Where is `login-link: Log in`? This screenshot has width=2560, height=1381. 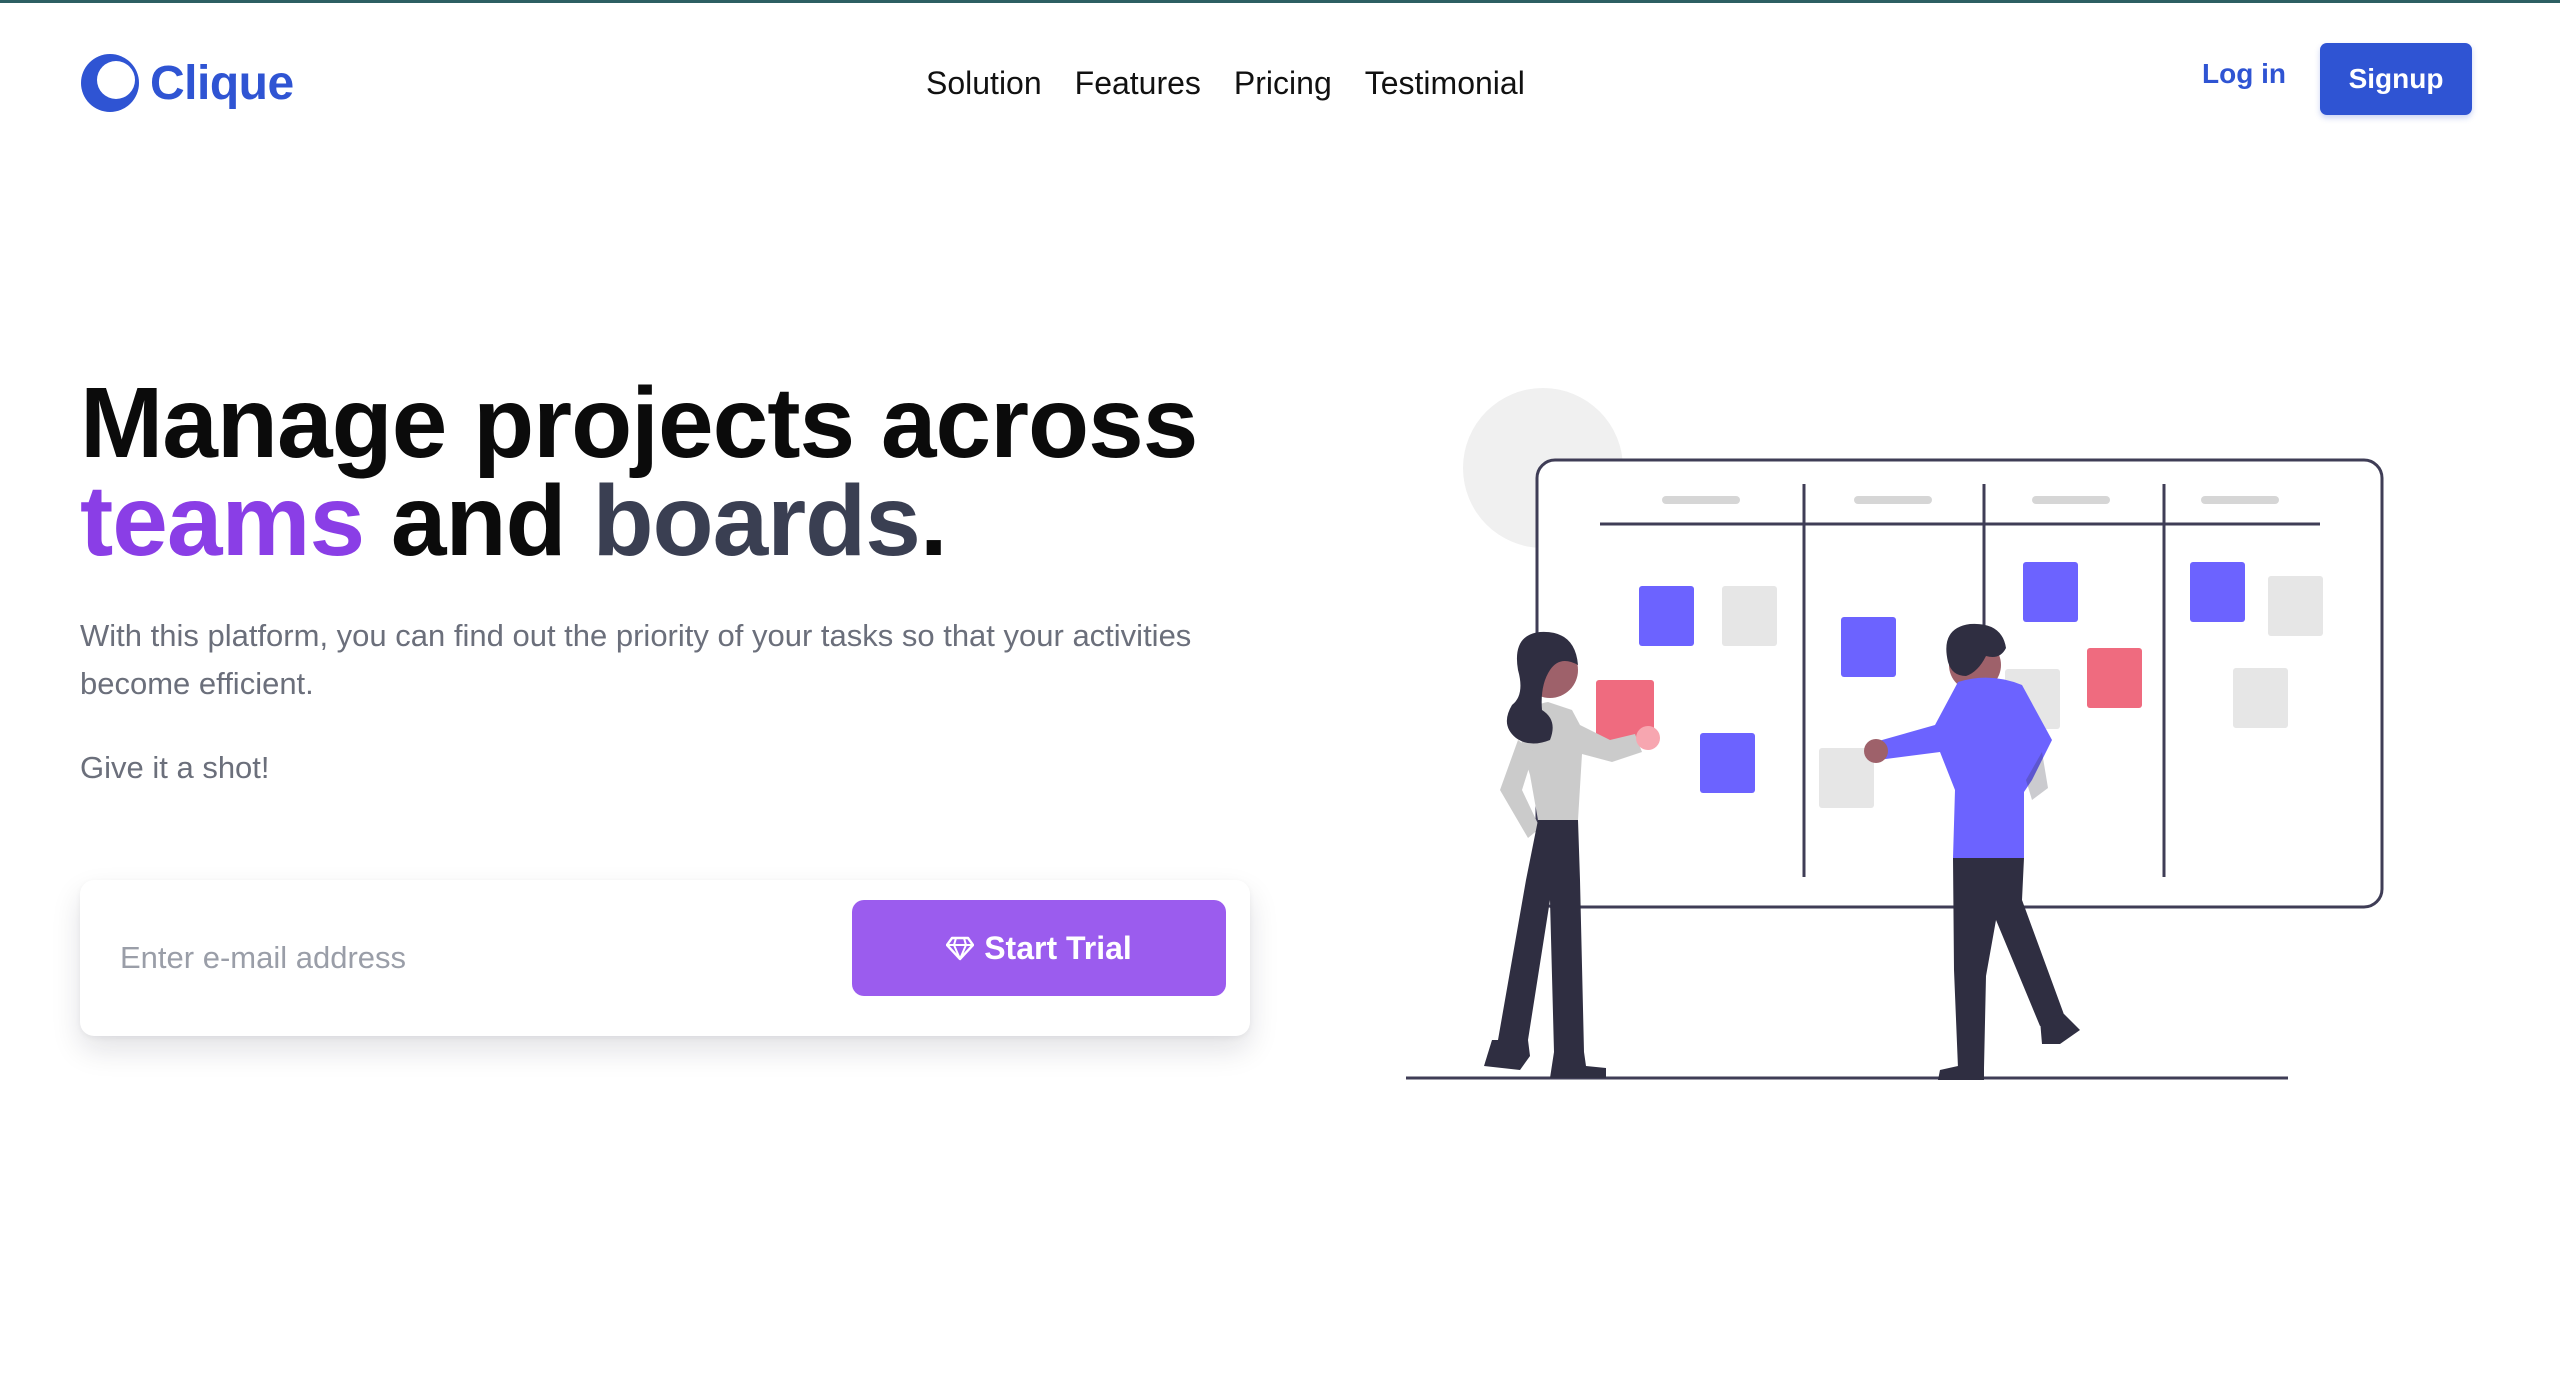 login-link: Log in is located at coordinates (2244, 74).